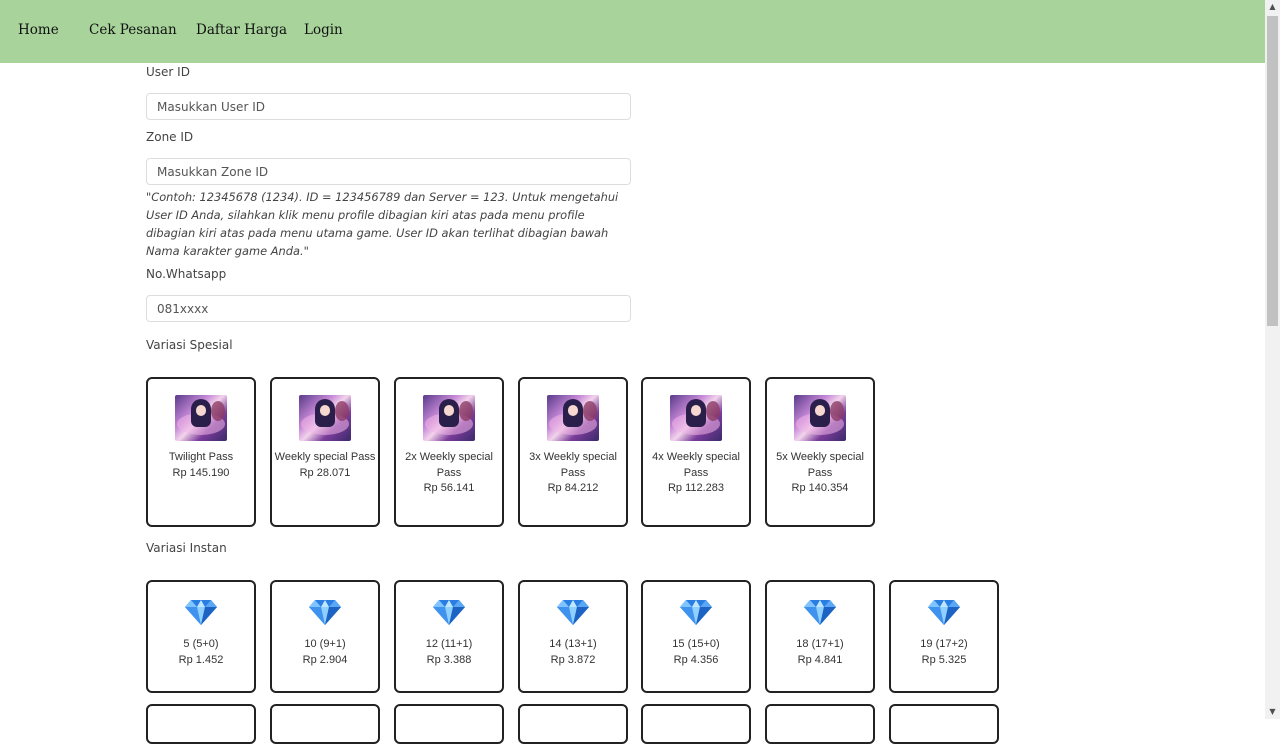 This screenshot has width=1280, height=744. Describe the element at coordinates (186, 274) in the screenshot. I see `whatsapp-label: No.Whatsapp` at that location.